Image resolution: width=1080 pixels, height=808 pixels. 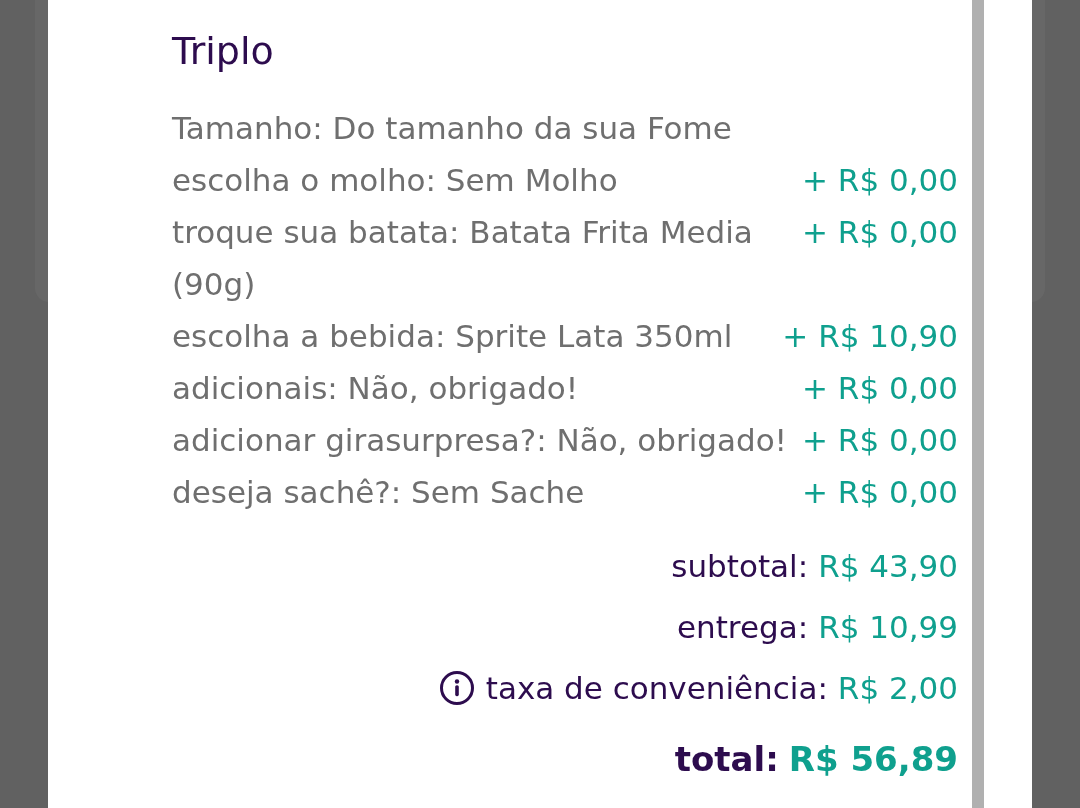 What do you see at coordinates (376, 388) in the screenshot?
I see `option-text: adicionais: Não, obrigado!` at bounding box center [376, 388].